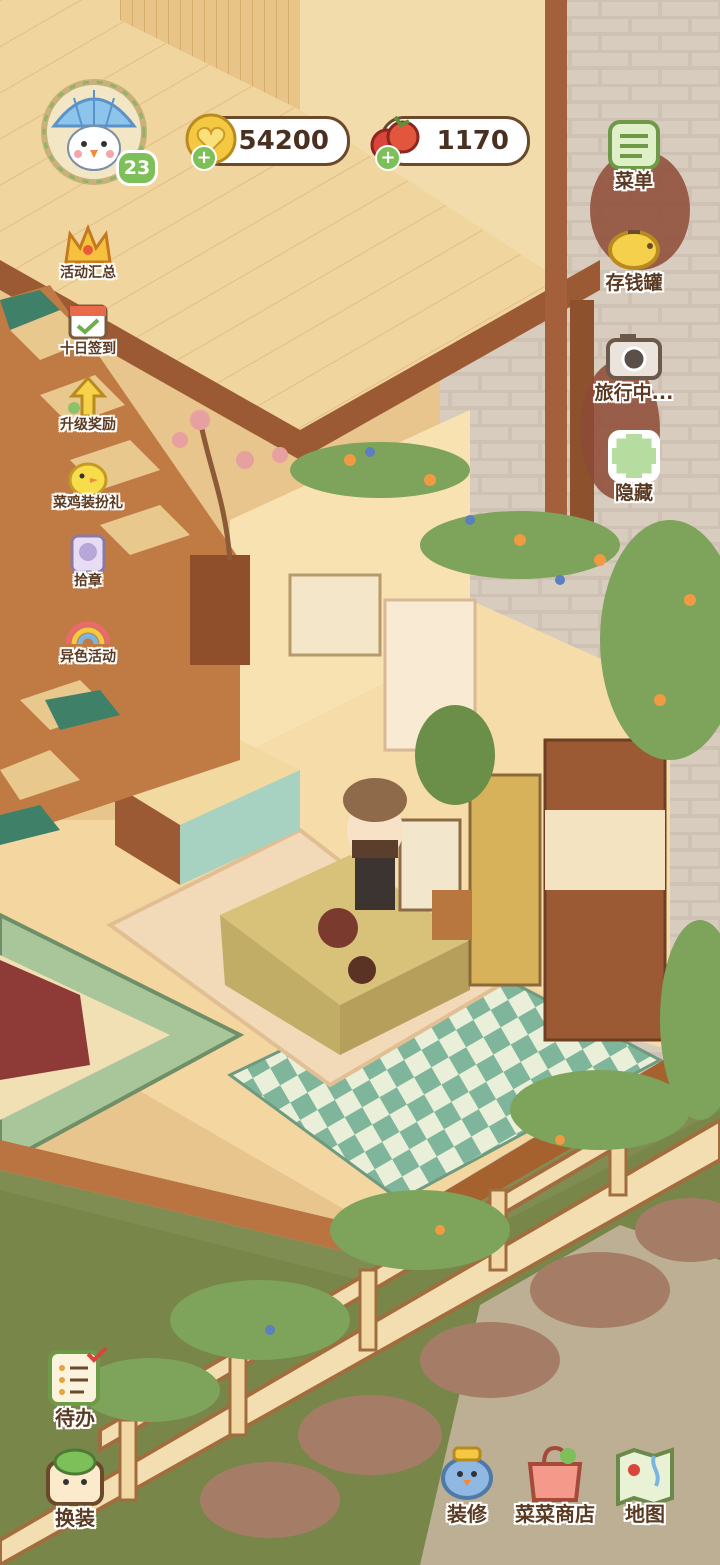 The width and height of the screenshot is (720, 1565). What do you see at coordinates (88, 349) in the screenshot?
I see `ten-day-checkin-label: 十日签到` at bounding box center [88, 349].